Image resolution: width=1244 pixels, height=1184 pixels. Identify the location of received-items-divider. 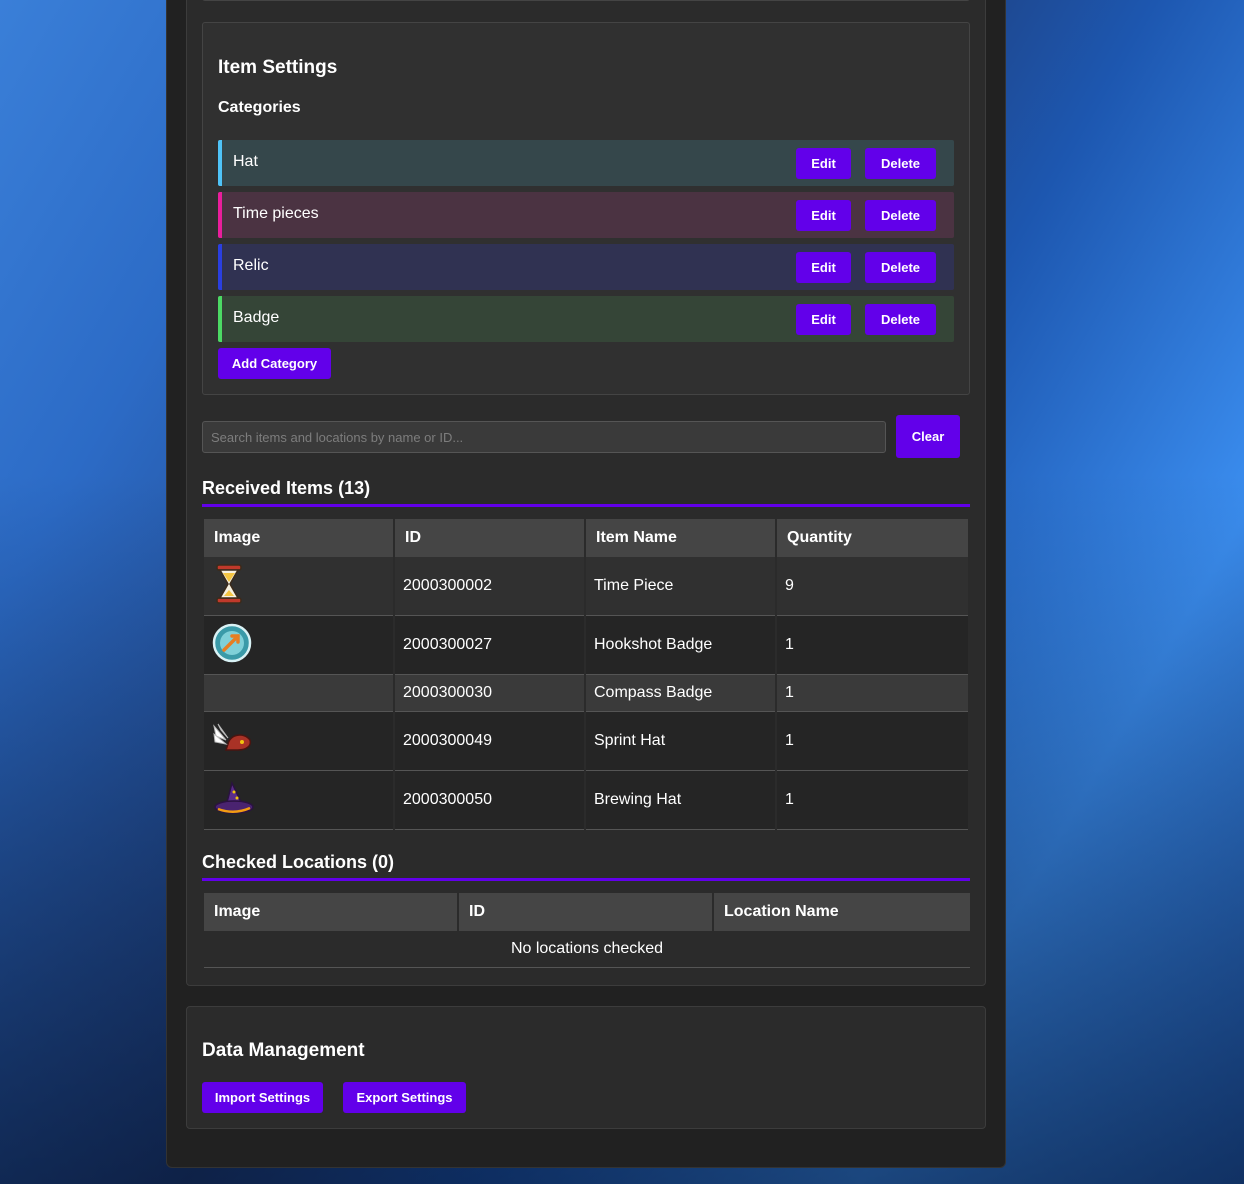
(586, 505).